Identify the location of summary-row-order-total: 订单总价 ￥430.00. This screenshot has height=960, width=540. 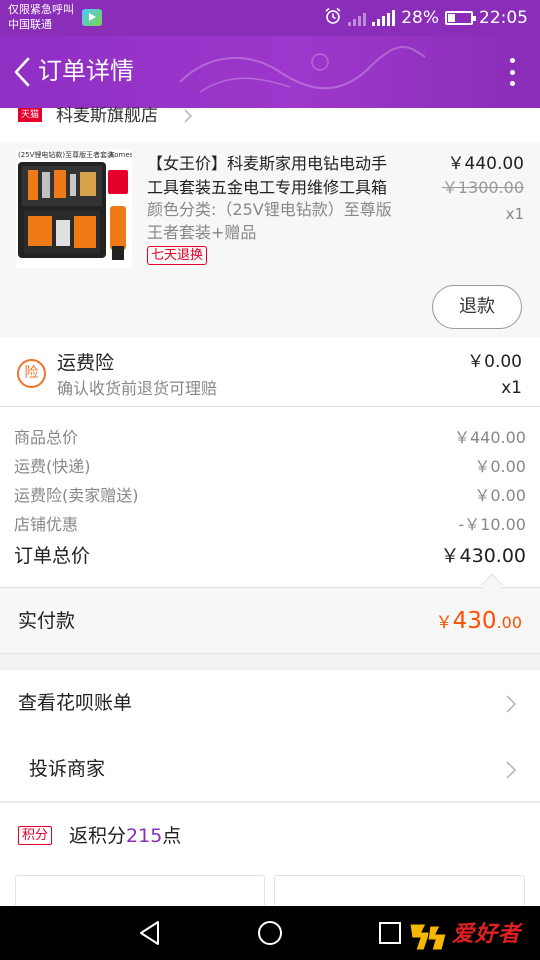
(270, 556).